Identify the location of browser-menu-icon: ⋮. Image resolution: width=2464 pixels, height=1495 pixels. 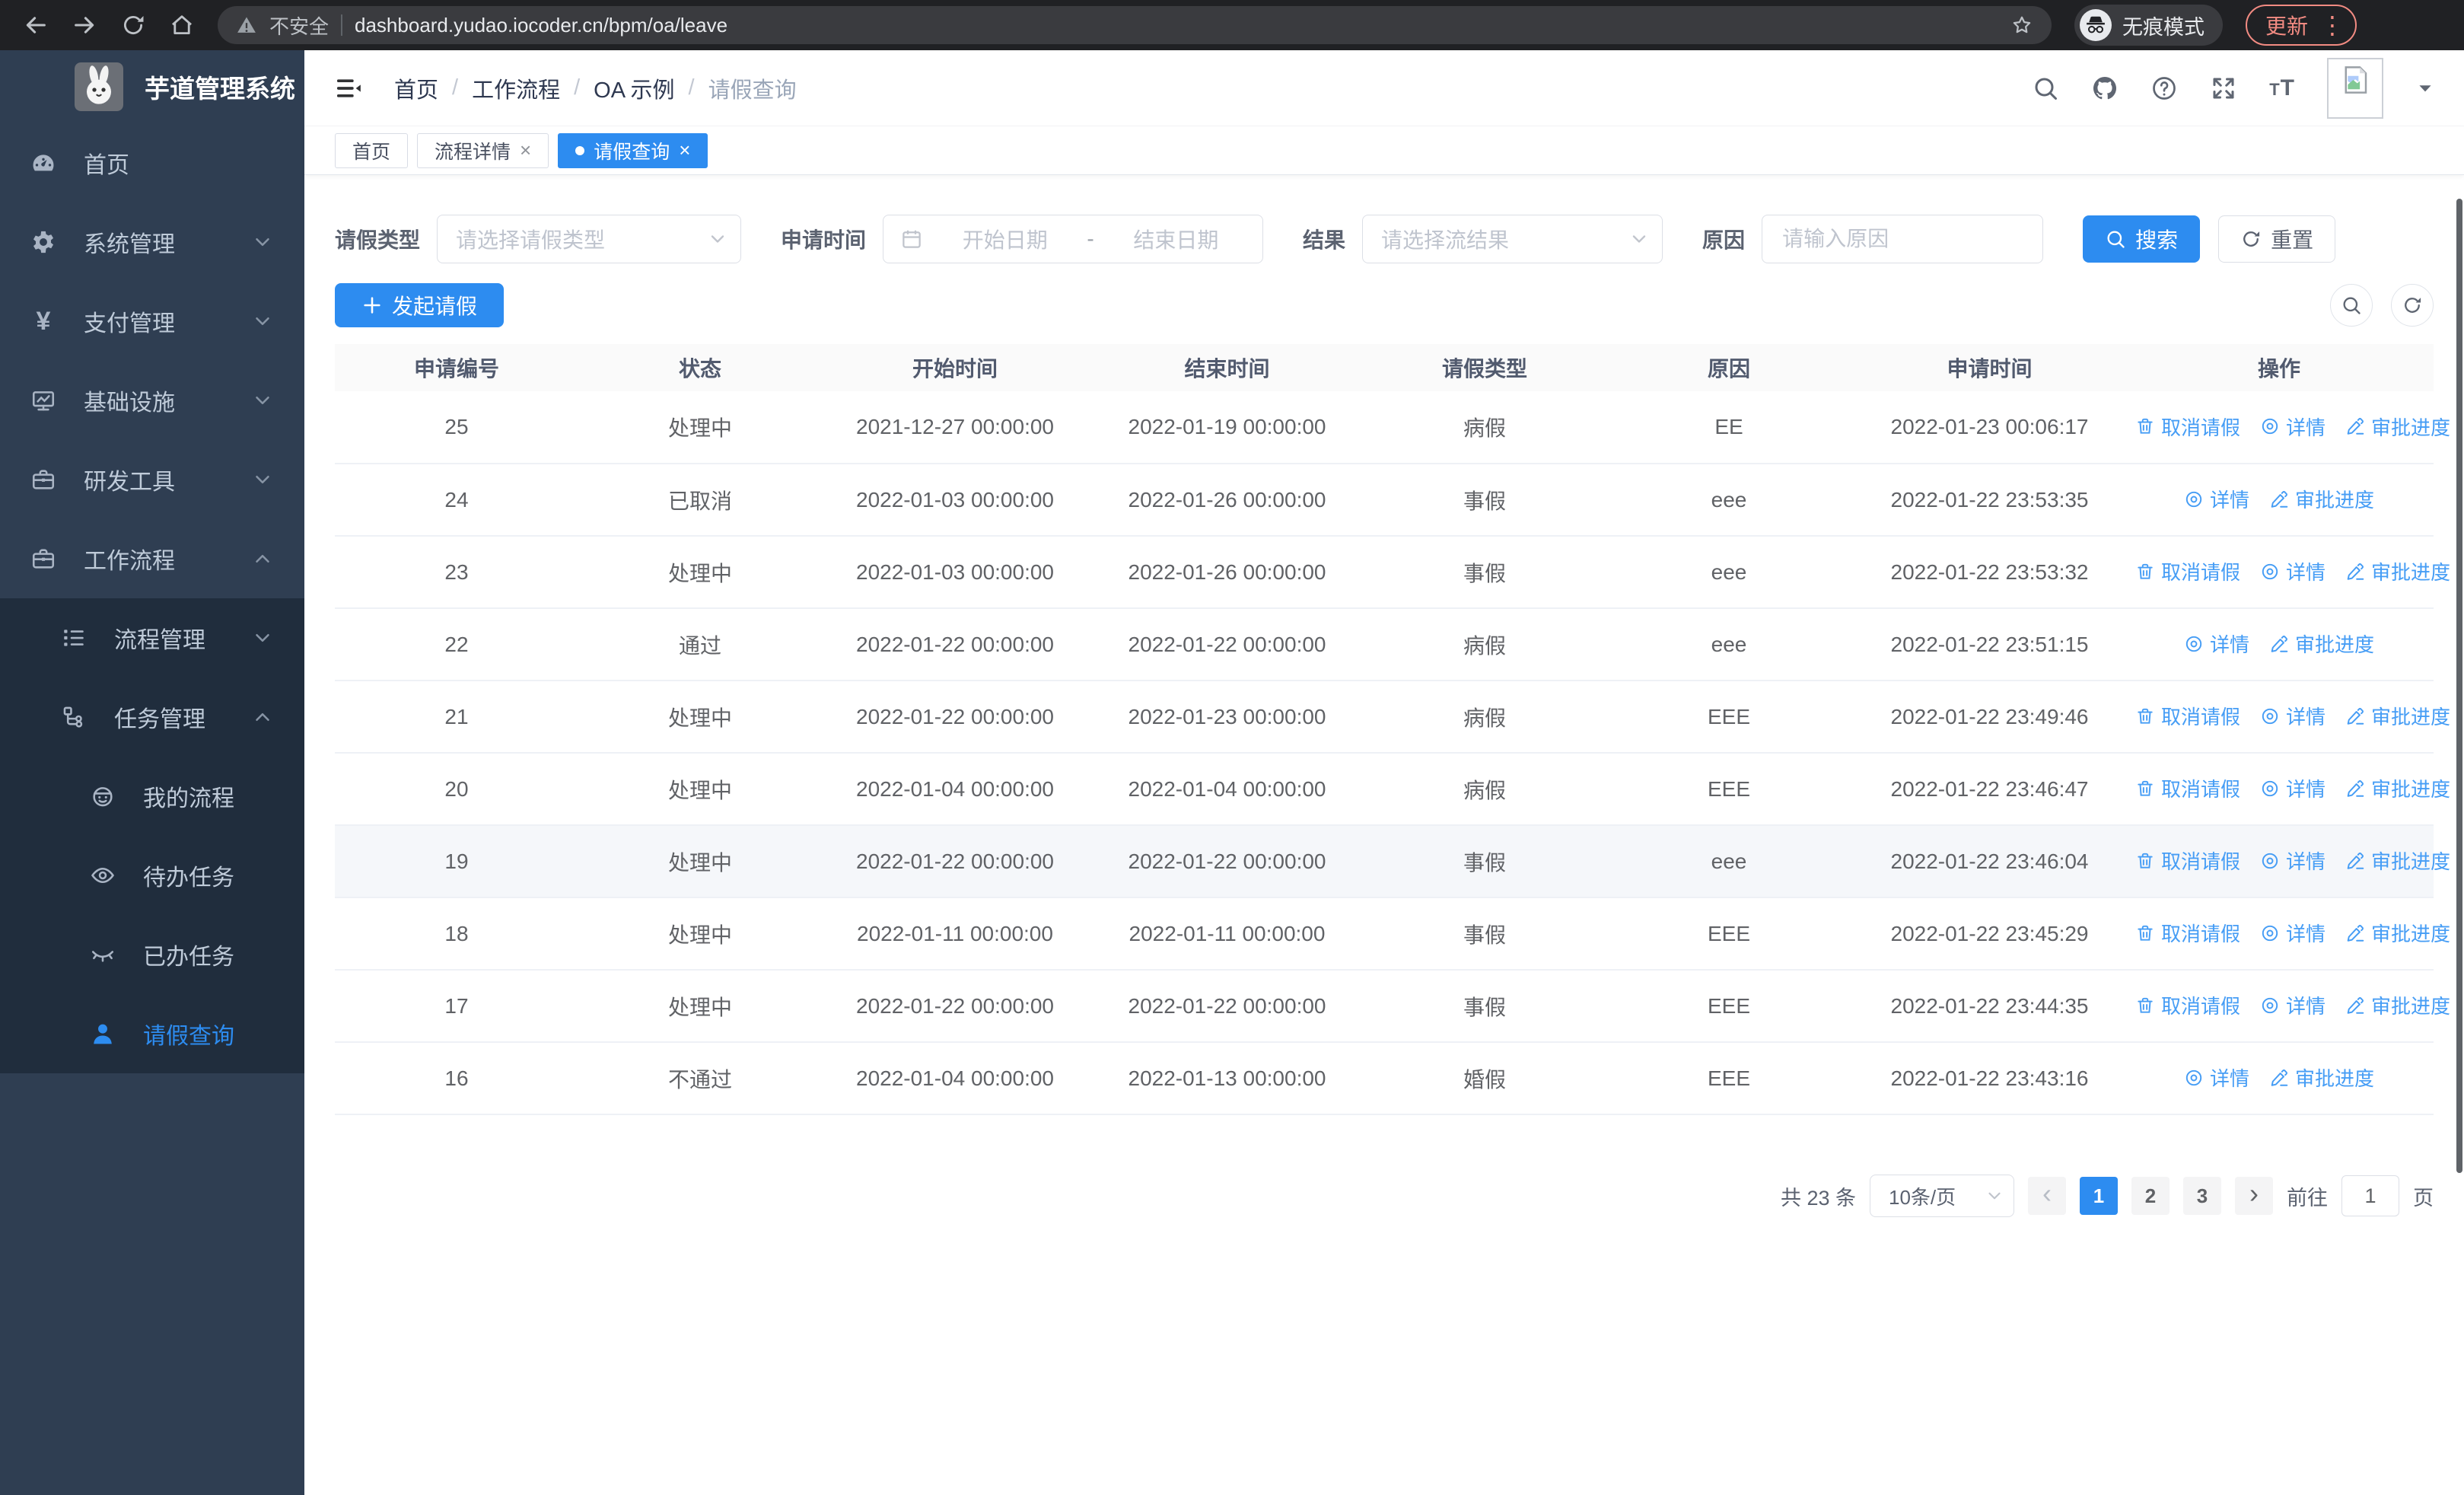
(2332, 25).